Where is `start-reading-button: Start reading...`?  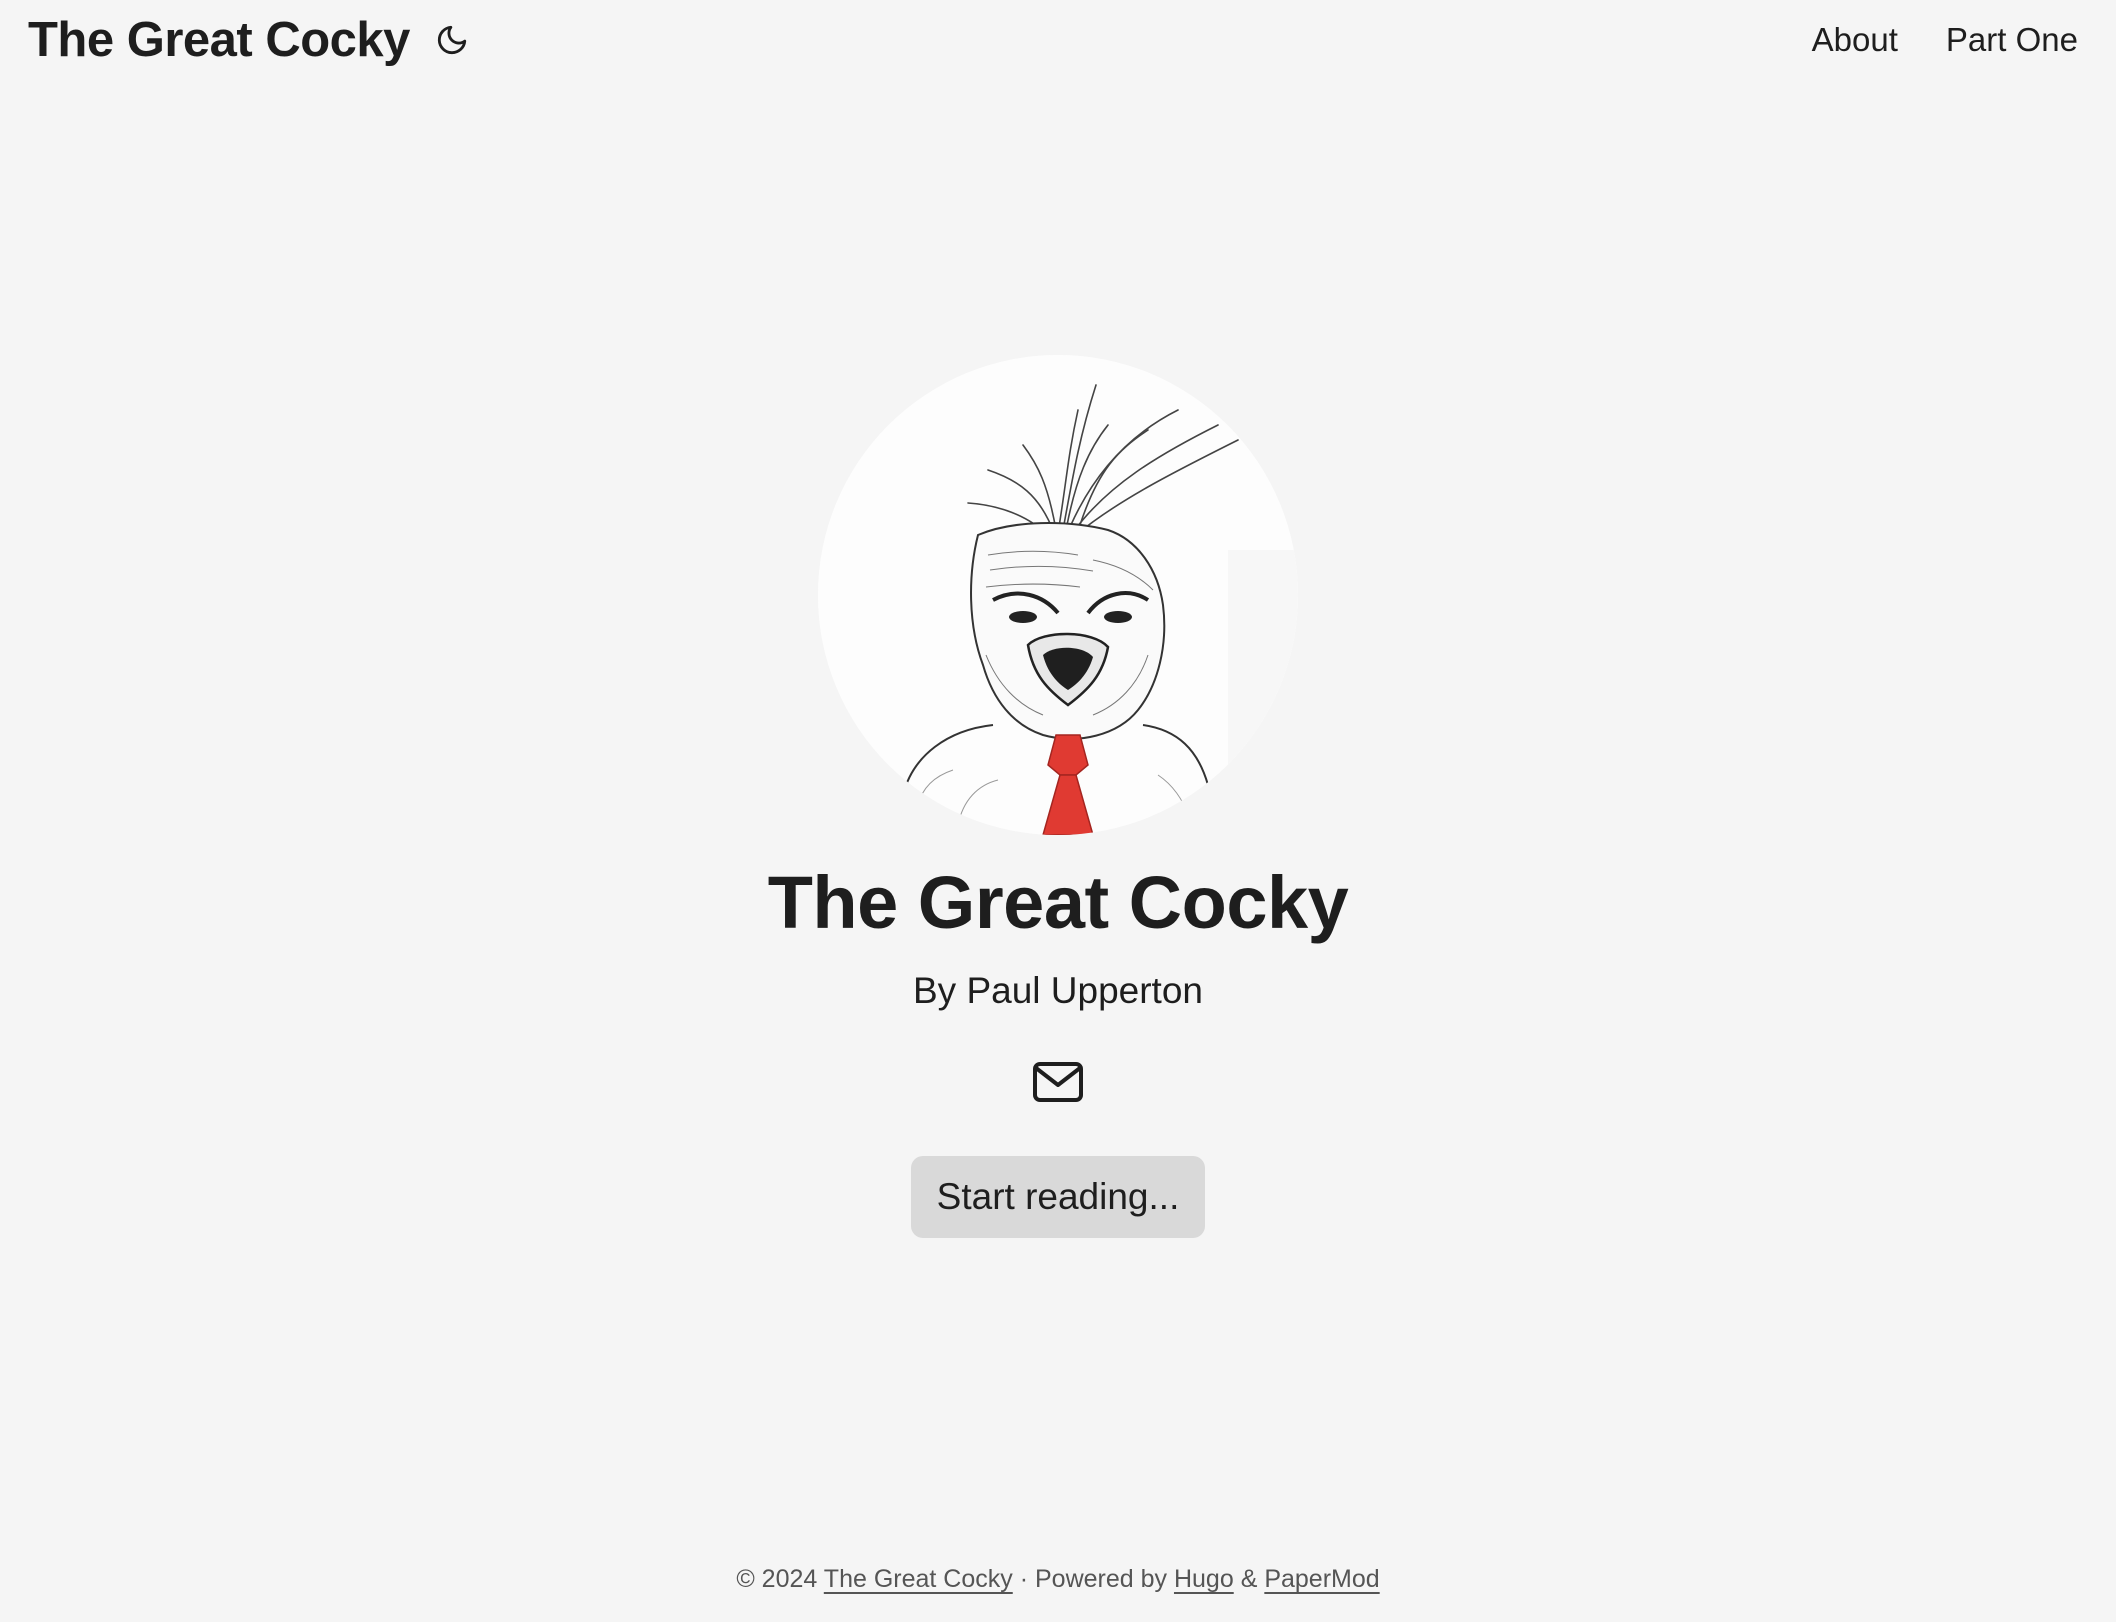 start-reading-button: Start reading... is located at coordinates (1058, 1196).